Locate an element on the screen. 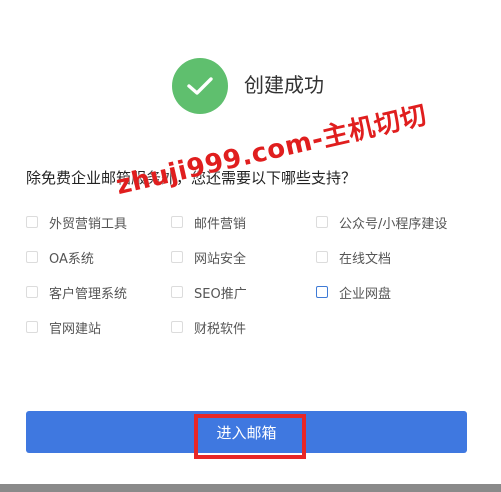 This screenshot has width=501, height=492. enter-mailbox-button: 进入邮箱 is located at coordinates (246, 432).